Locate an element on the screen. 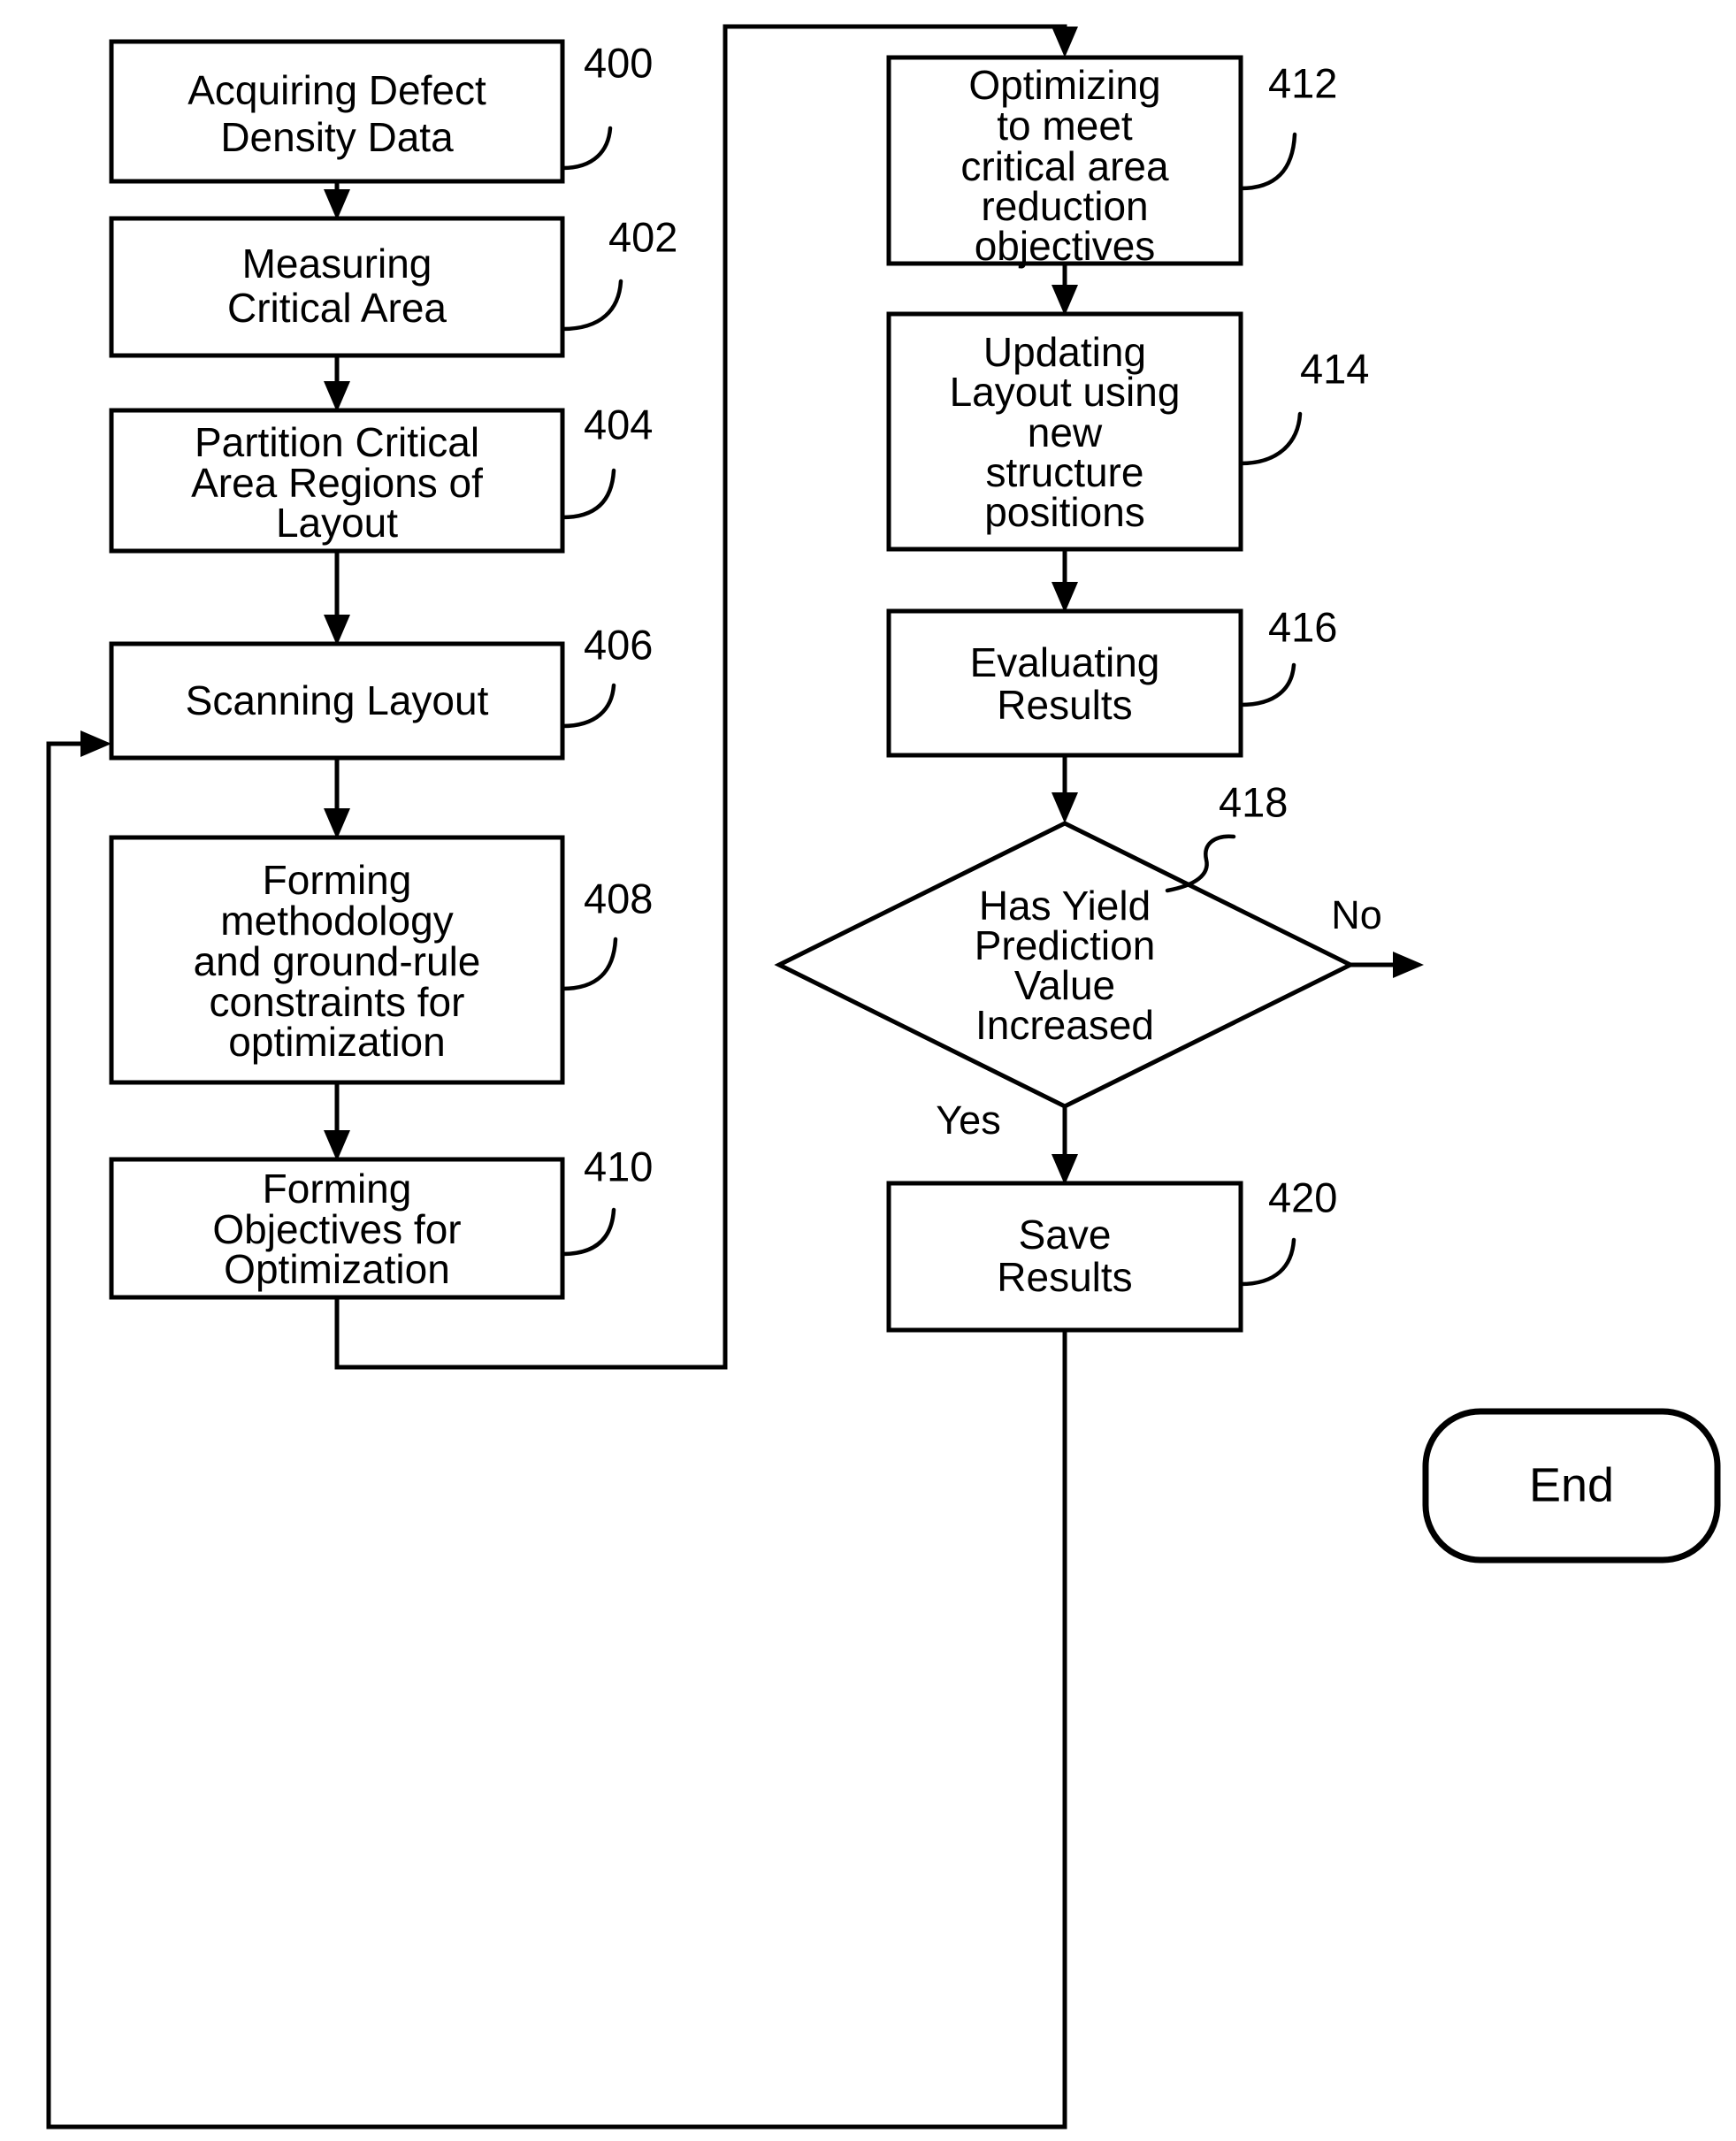 The height and width of the screenshot is (2141, 1736). node-414-line-2: Layout using is located at coordinates (1065, 392).